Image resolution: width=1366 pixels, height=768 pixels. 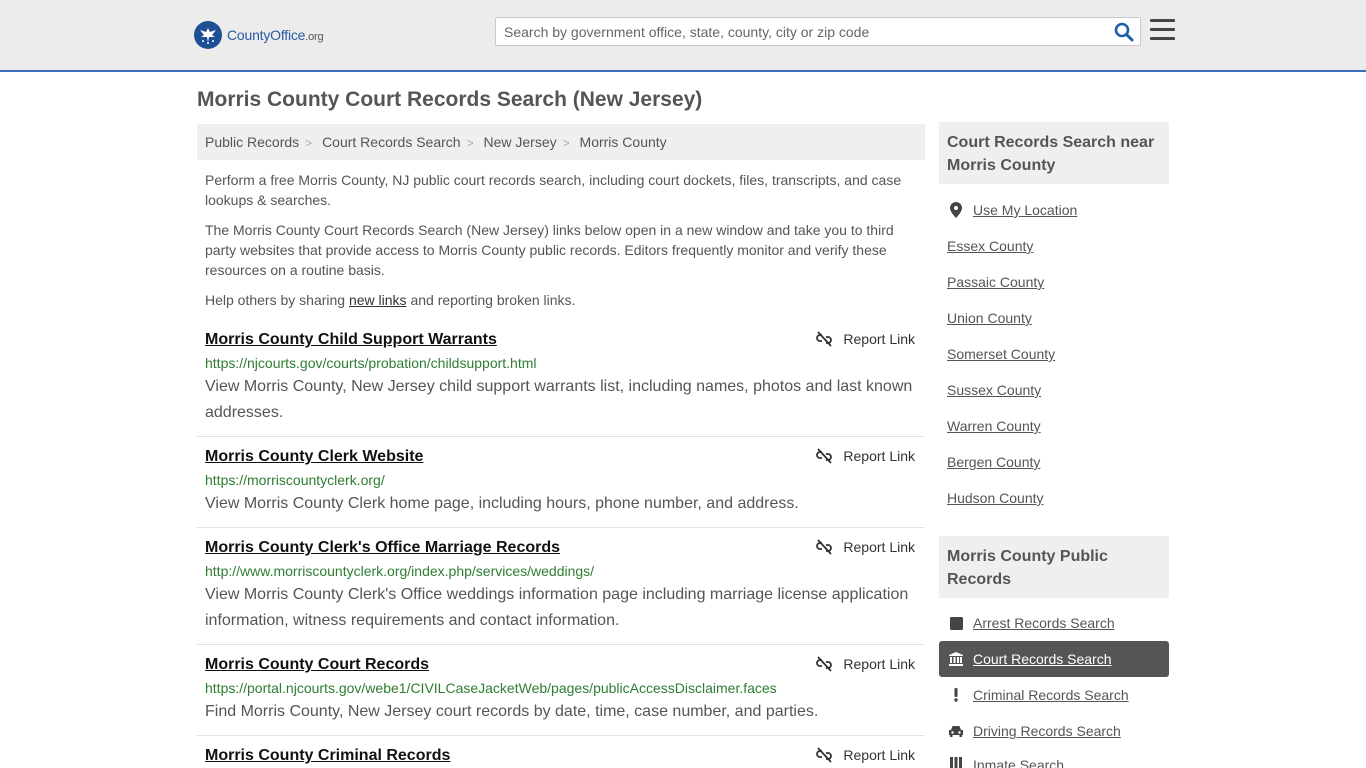 What do you see at coordinates (1051, 695) in the screenshot?
I see `sidebar-item-label: Criminal Records Search` at bounding box center [1051, 695].